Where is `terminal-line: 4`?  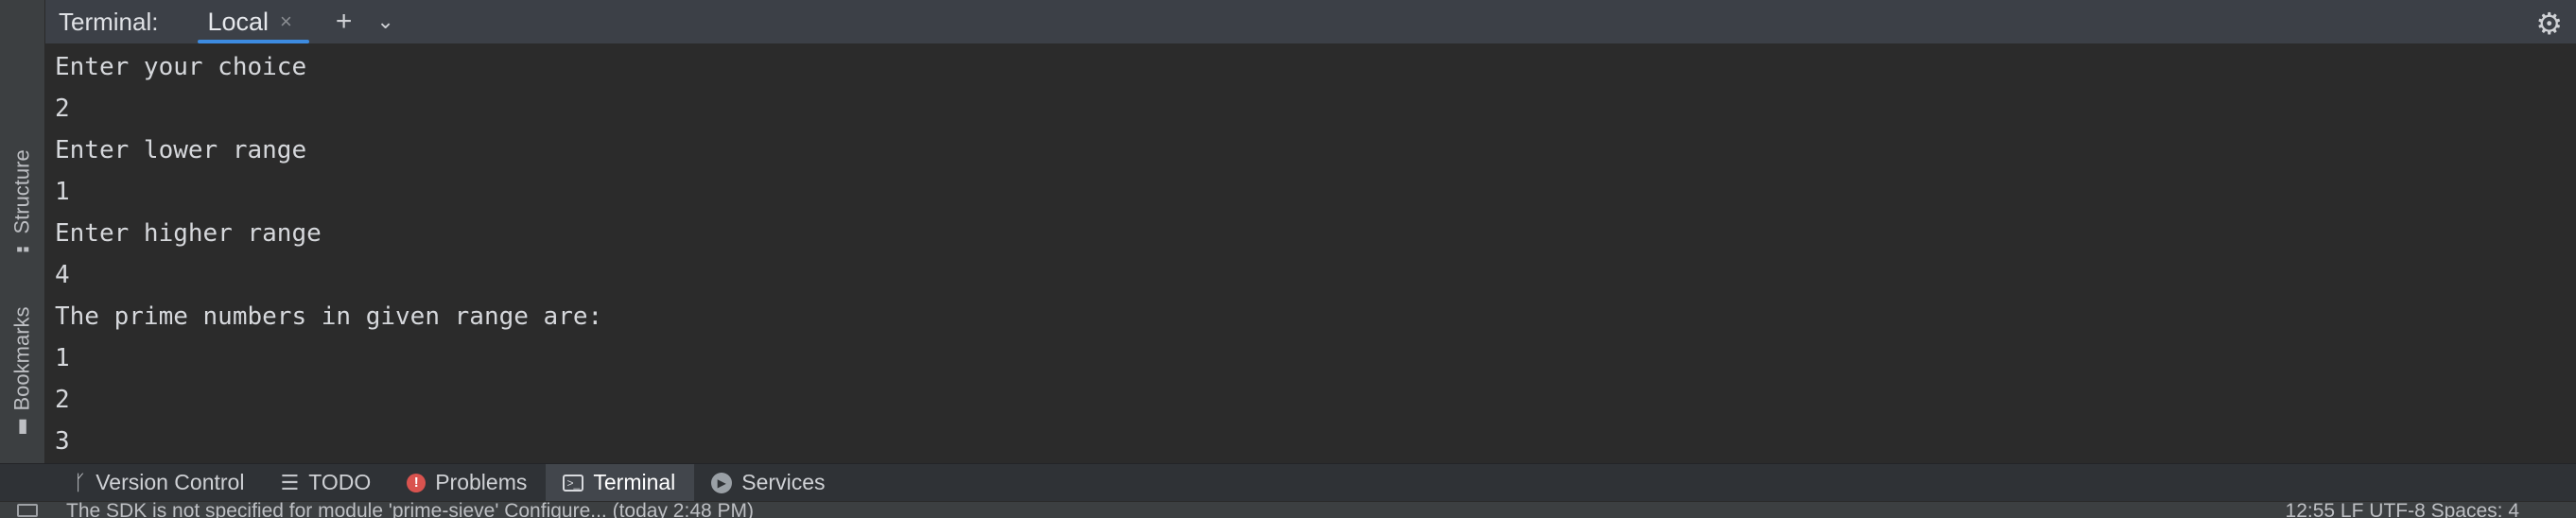
terminal-line: 4 is located at coordinates (62, 275).